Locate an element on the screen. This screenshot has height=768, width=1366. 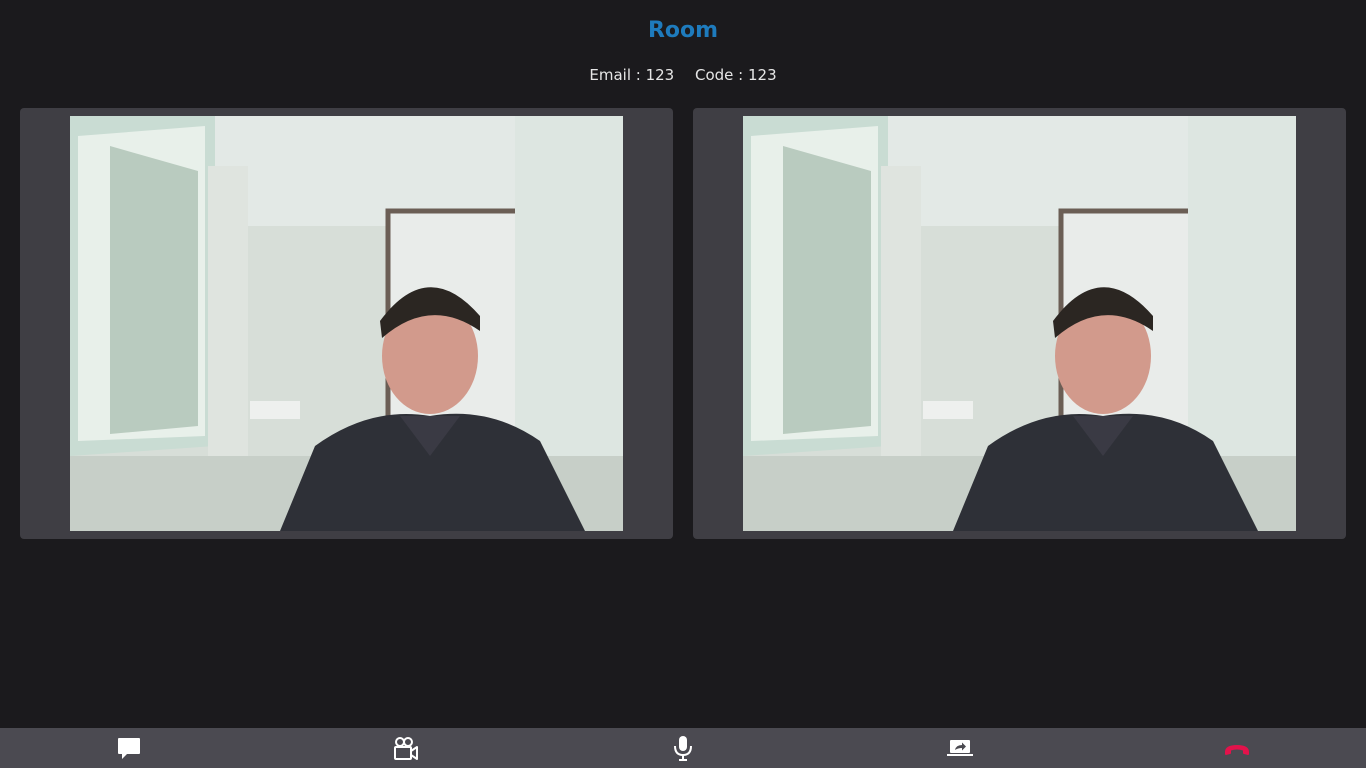
microphone-icon is located at coordinates (683, 748).